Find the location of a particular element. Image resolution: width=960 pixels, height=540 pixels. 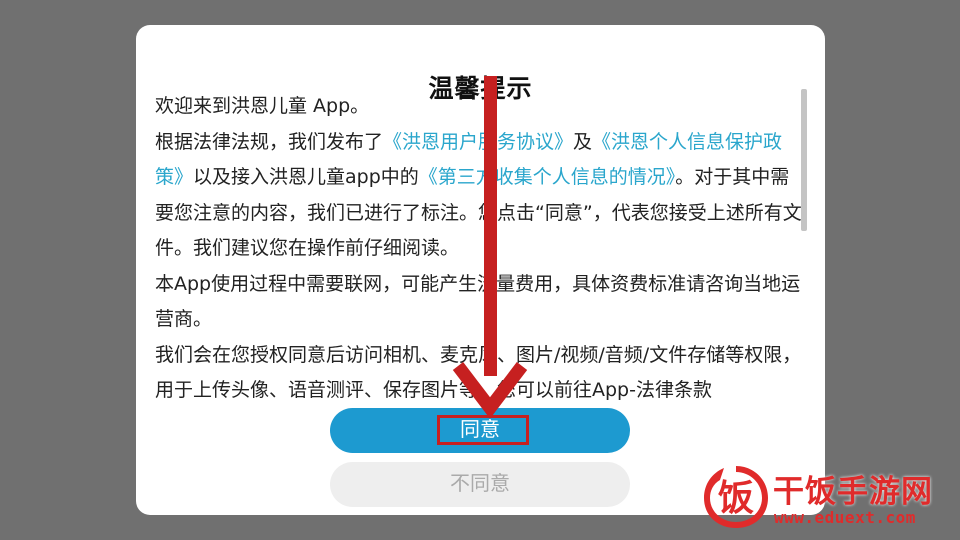

watermark-logo-char: 饭 is located at coordinates (736, 498).